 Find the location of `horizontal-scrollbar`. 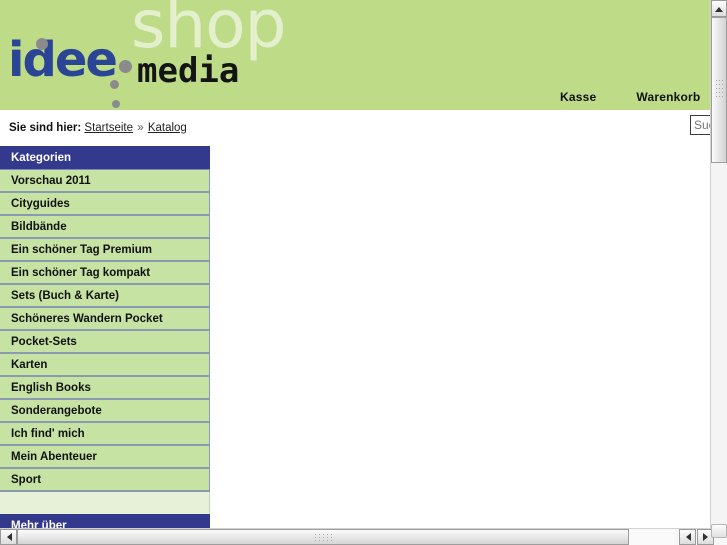

horizontal-scrollbar is located at coordinates (363, 536).